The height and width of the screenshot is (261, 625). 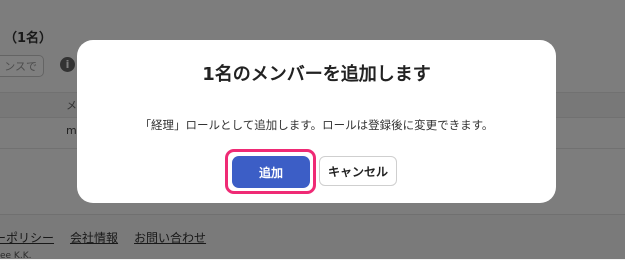 What do you see at coordinates (358, 171) in the screenshot?
I see `cancel-button: キャンセル` at bounding box center [358, 171].